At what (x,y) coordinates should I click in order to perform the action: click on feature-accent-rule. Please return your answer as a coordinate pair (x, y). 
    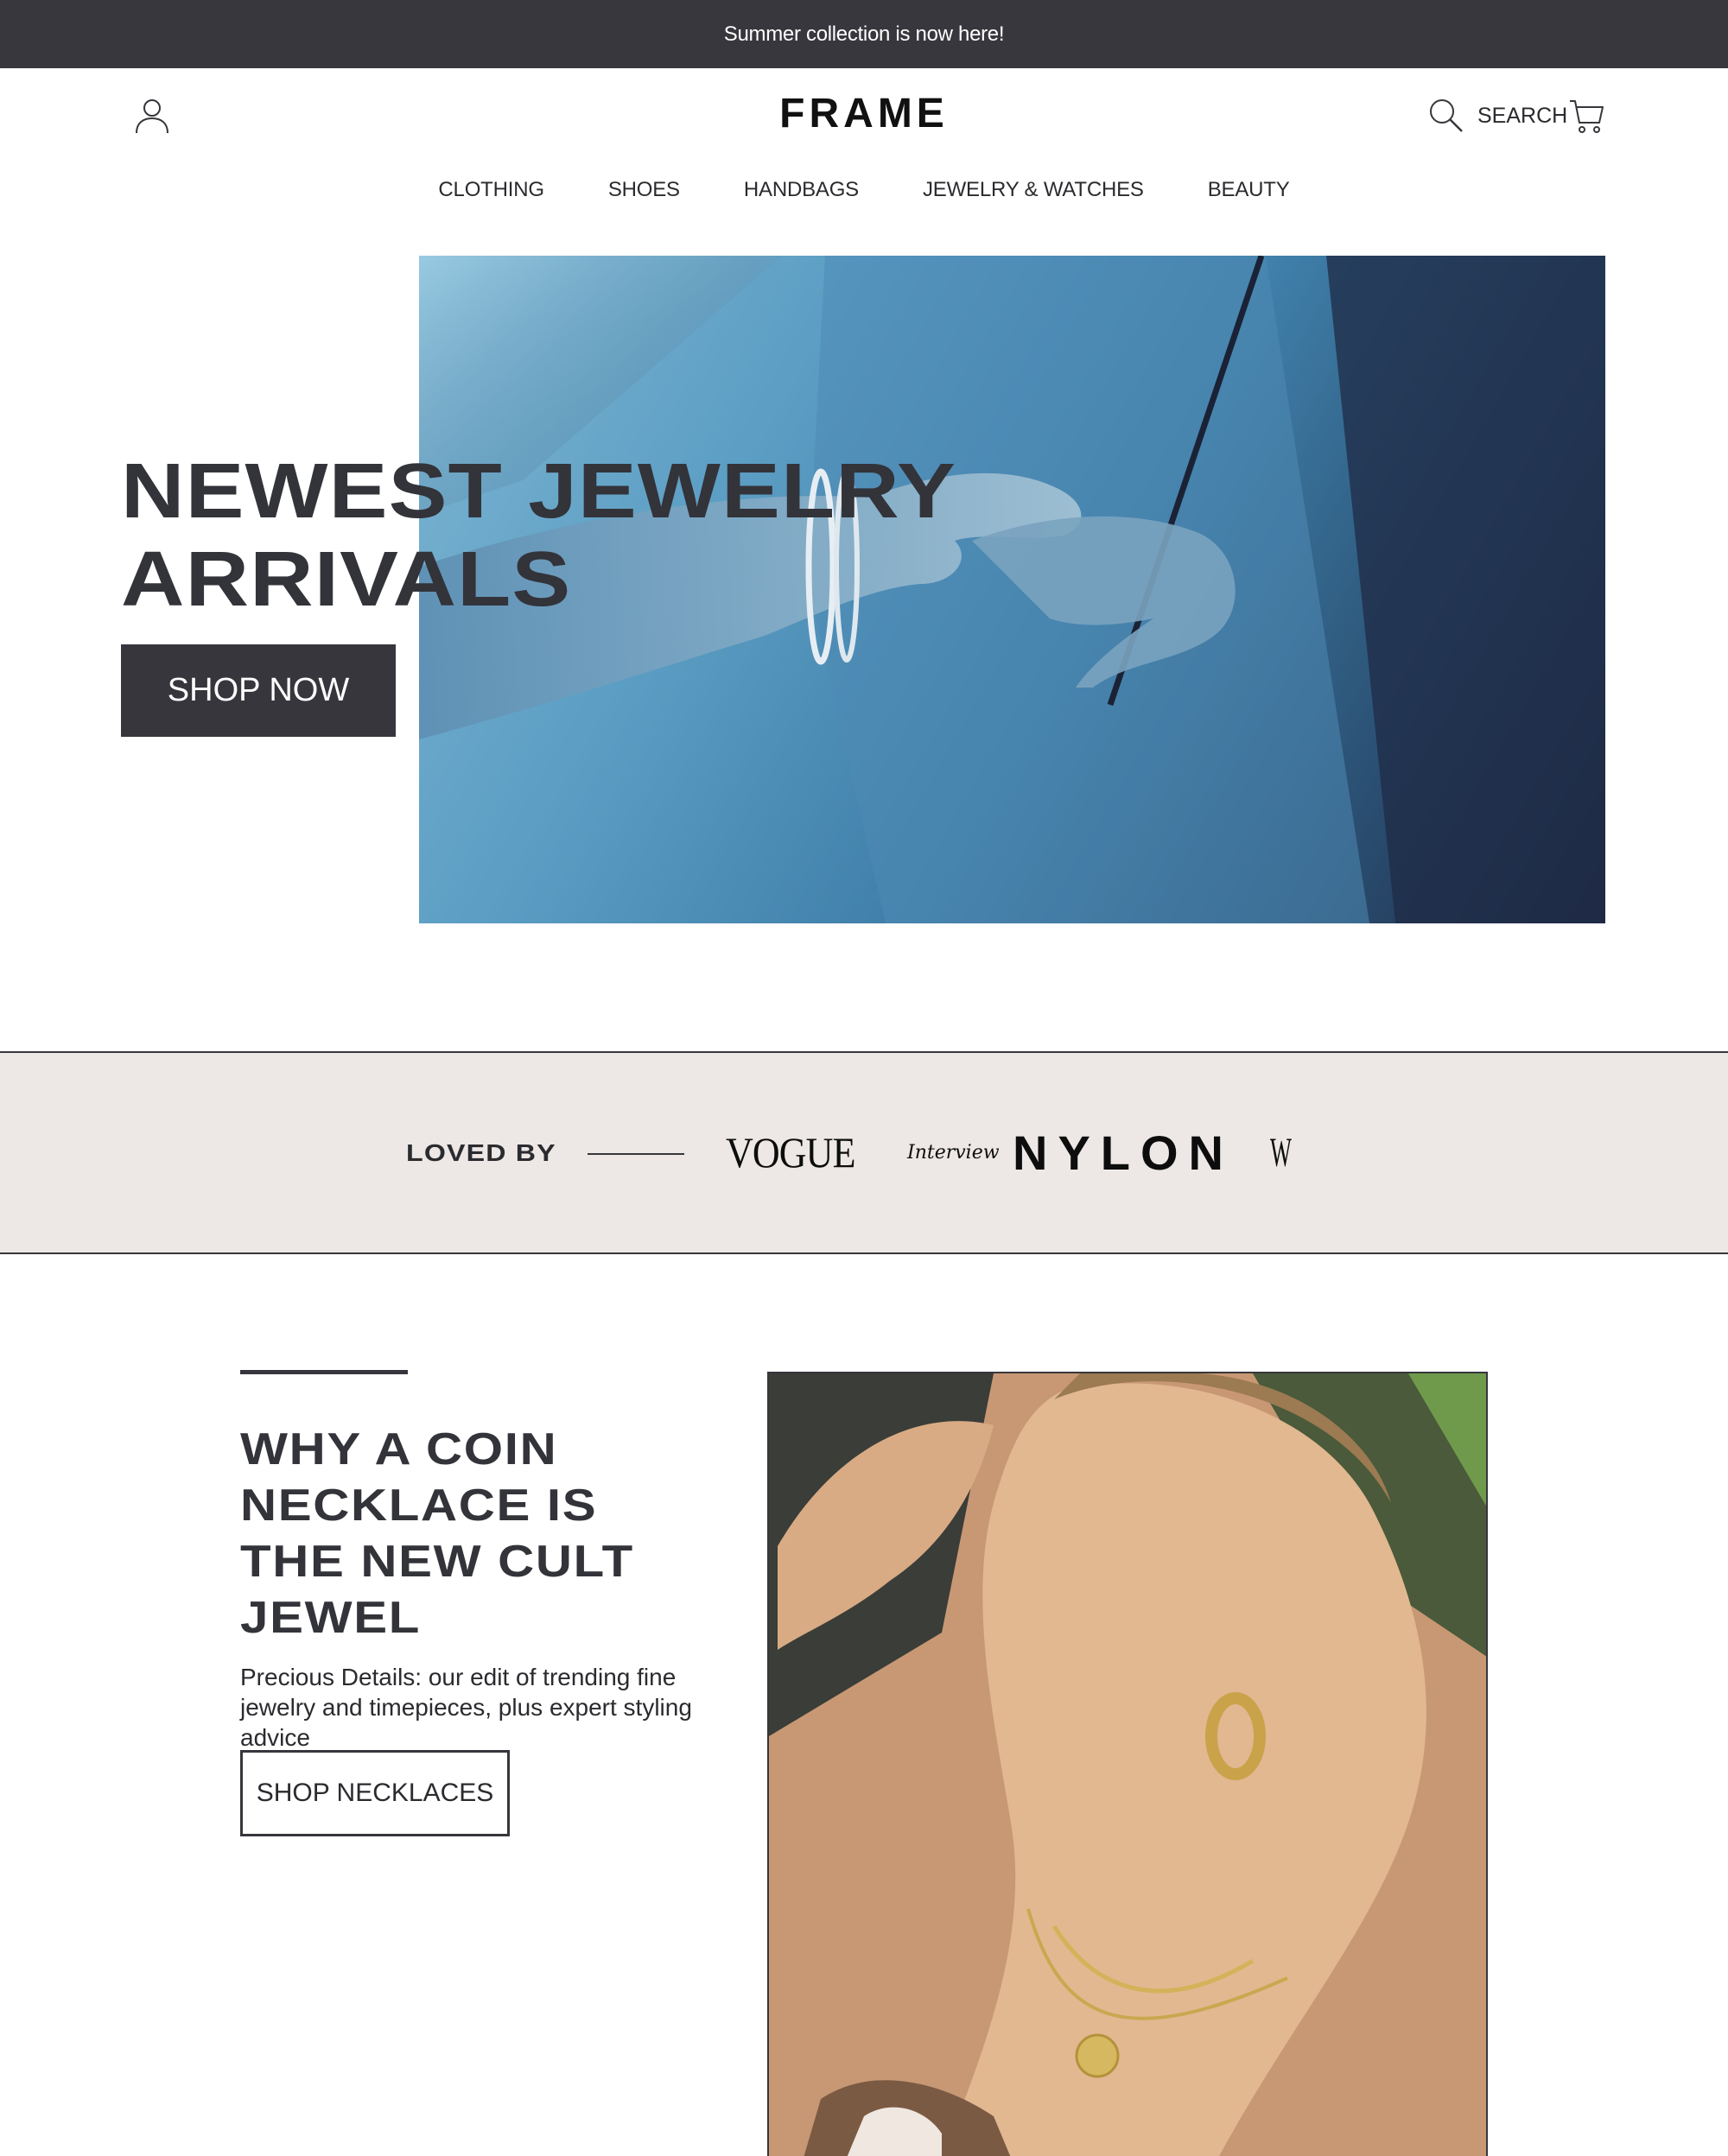
    Looking at the image, I should click on (324, 1372).